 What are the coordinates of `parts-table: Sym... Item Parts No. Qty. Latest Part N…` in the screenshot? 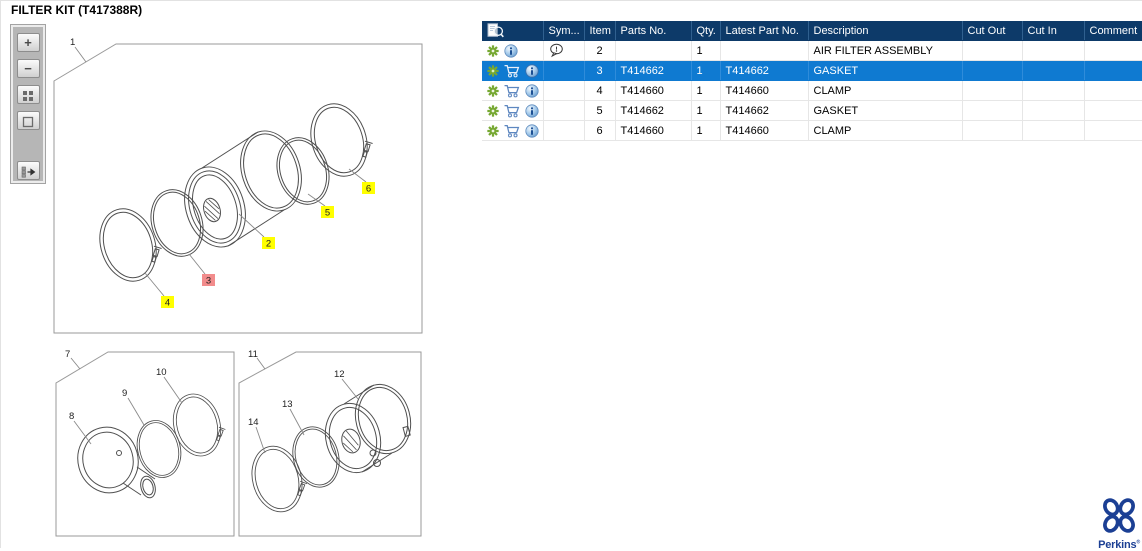 It's located at (812, 81).